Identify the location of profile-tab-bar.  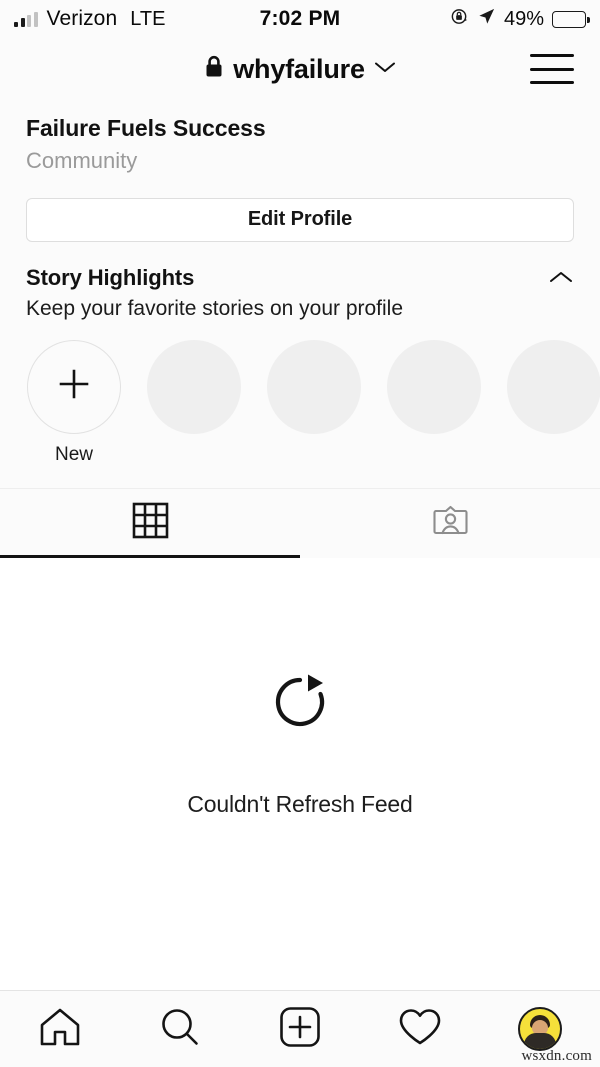
(300, 522).